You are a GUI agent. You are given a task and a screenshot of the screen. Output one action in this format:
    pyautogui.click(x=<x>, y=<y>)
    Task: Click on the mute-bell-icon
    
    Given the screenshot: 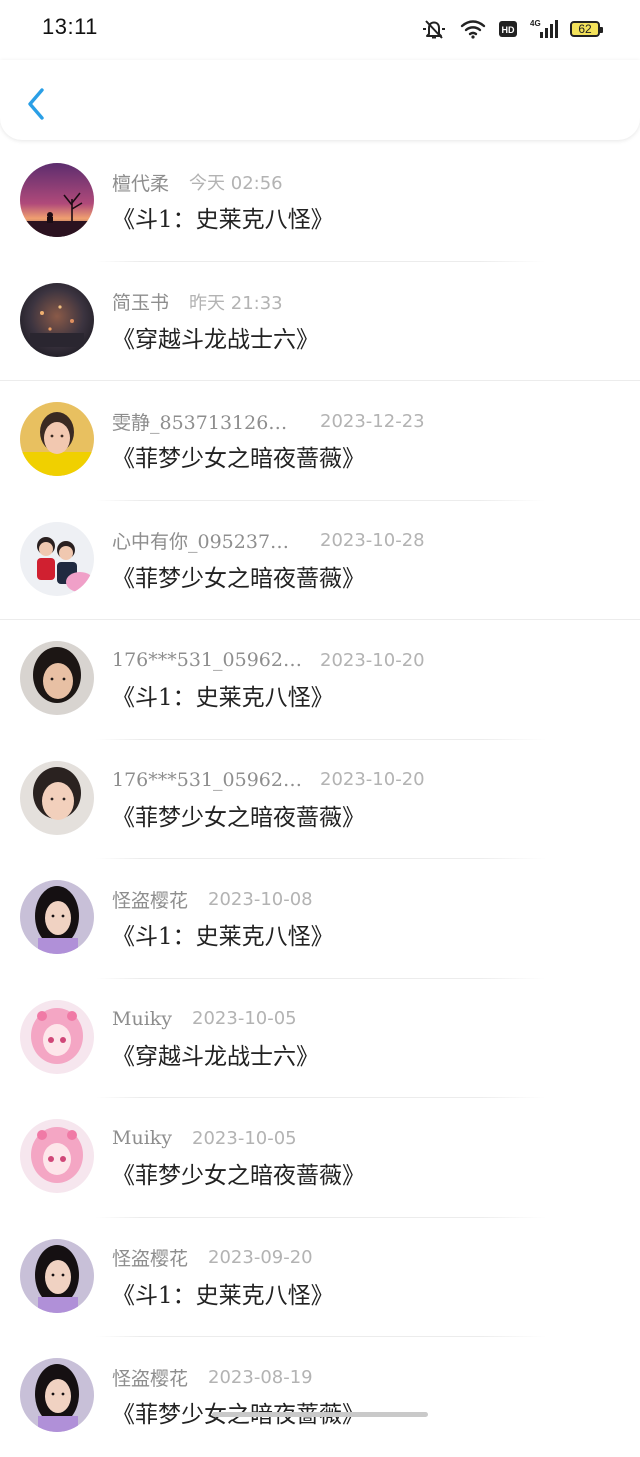 What is the action you would take?
    pyautogui.click(x=434, y=29)
    